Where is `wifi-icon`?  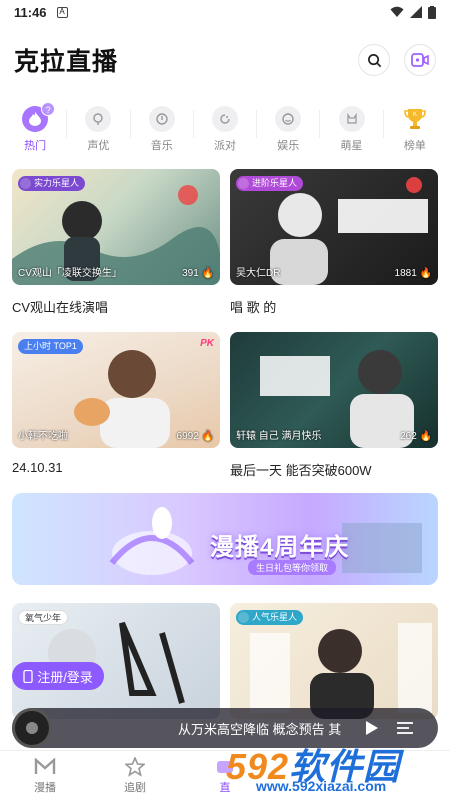 wifi-icon is located at coordinates (397, 11).